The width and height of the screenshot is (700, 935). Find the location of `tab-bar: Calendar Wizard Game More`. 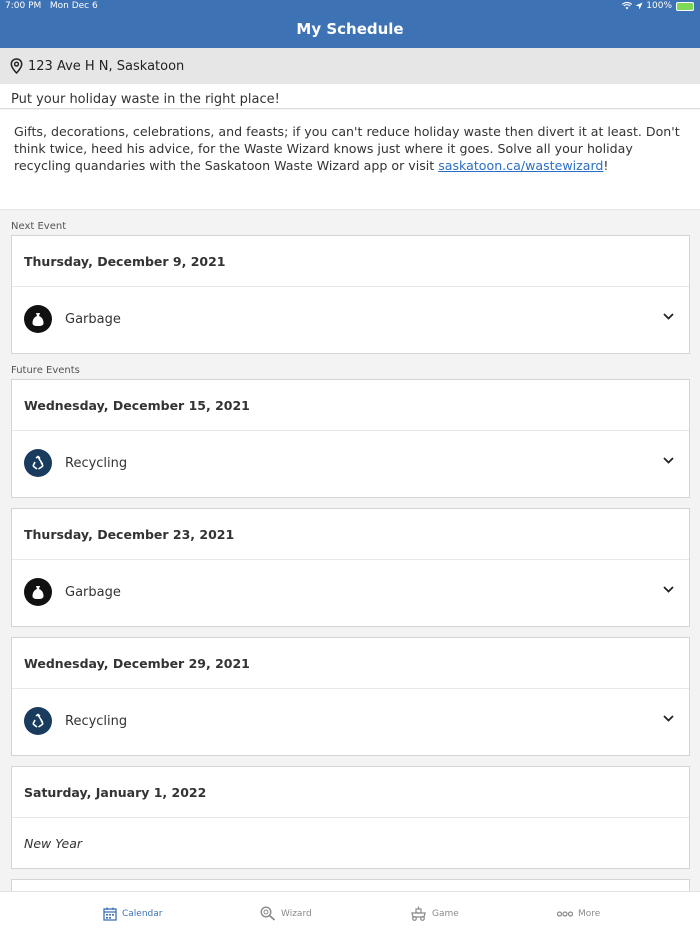

tab-bar: Calendar Wizard Game More is located at coordinates (350, 913).